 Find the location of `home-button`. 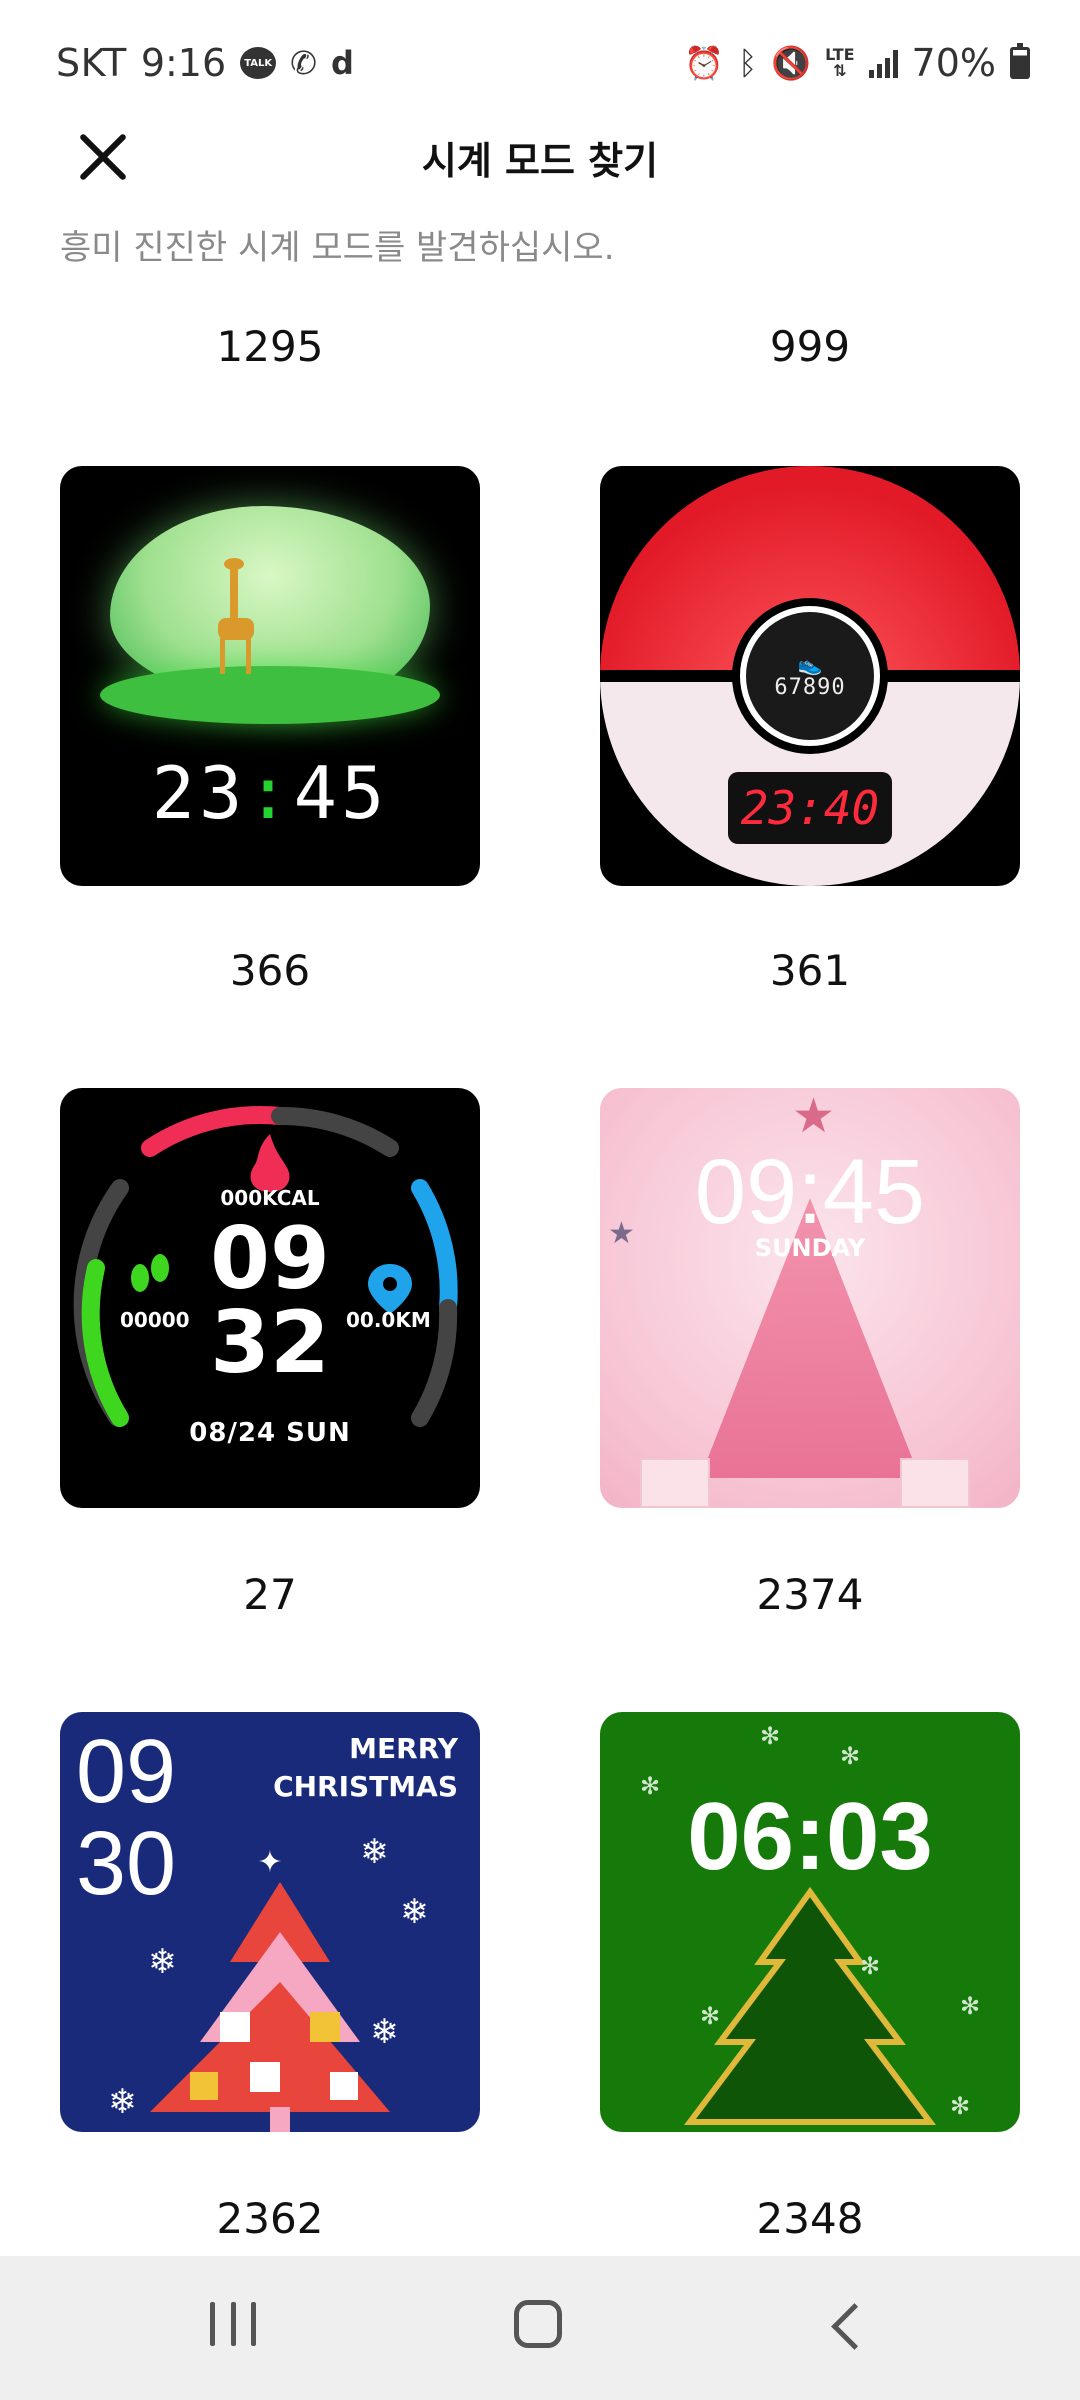

home-button is located at coordinates (538, 2324).